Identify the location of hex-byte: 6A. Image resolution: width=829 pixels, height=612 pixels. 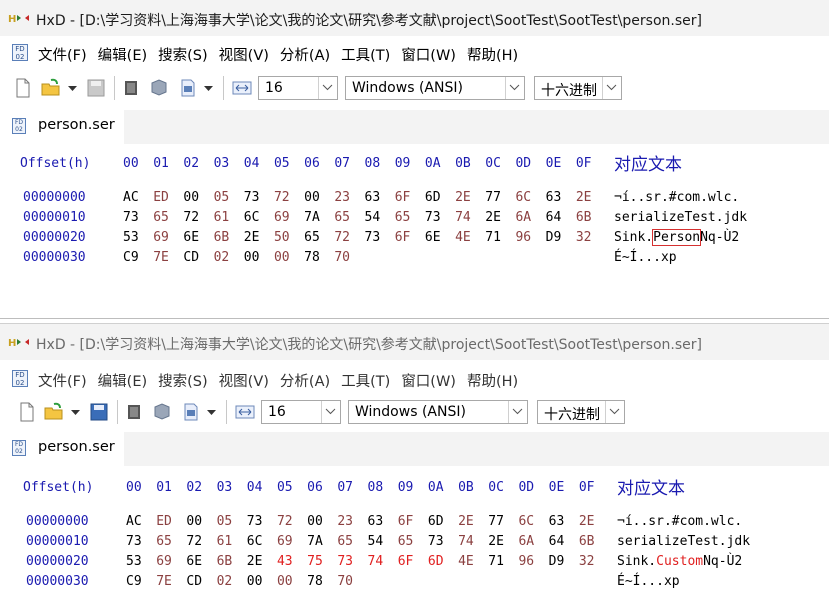
(530, 217).